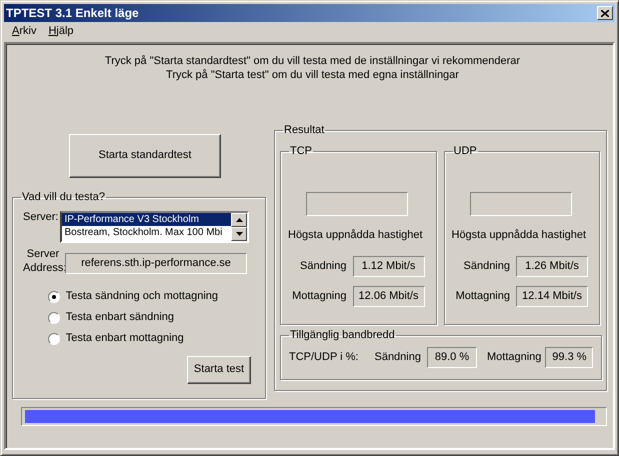  What do you see at coordinates (72, 13) in the screenshot?
I see `window-title: TPTEST 3.1 Enkelt läge` at bounding box center [72, 13].